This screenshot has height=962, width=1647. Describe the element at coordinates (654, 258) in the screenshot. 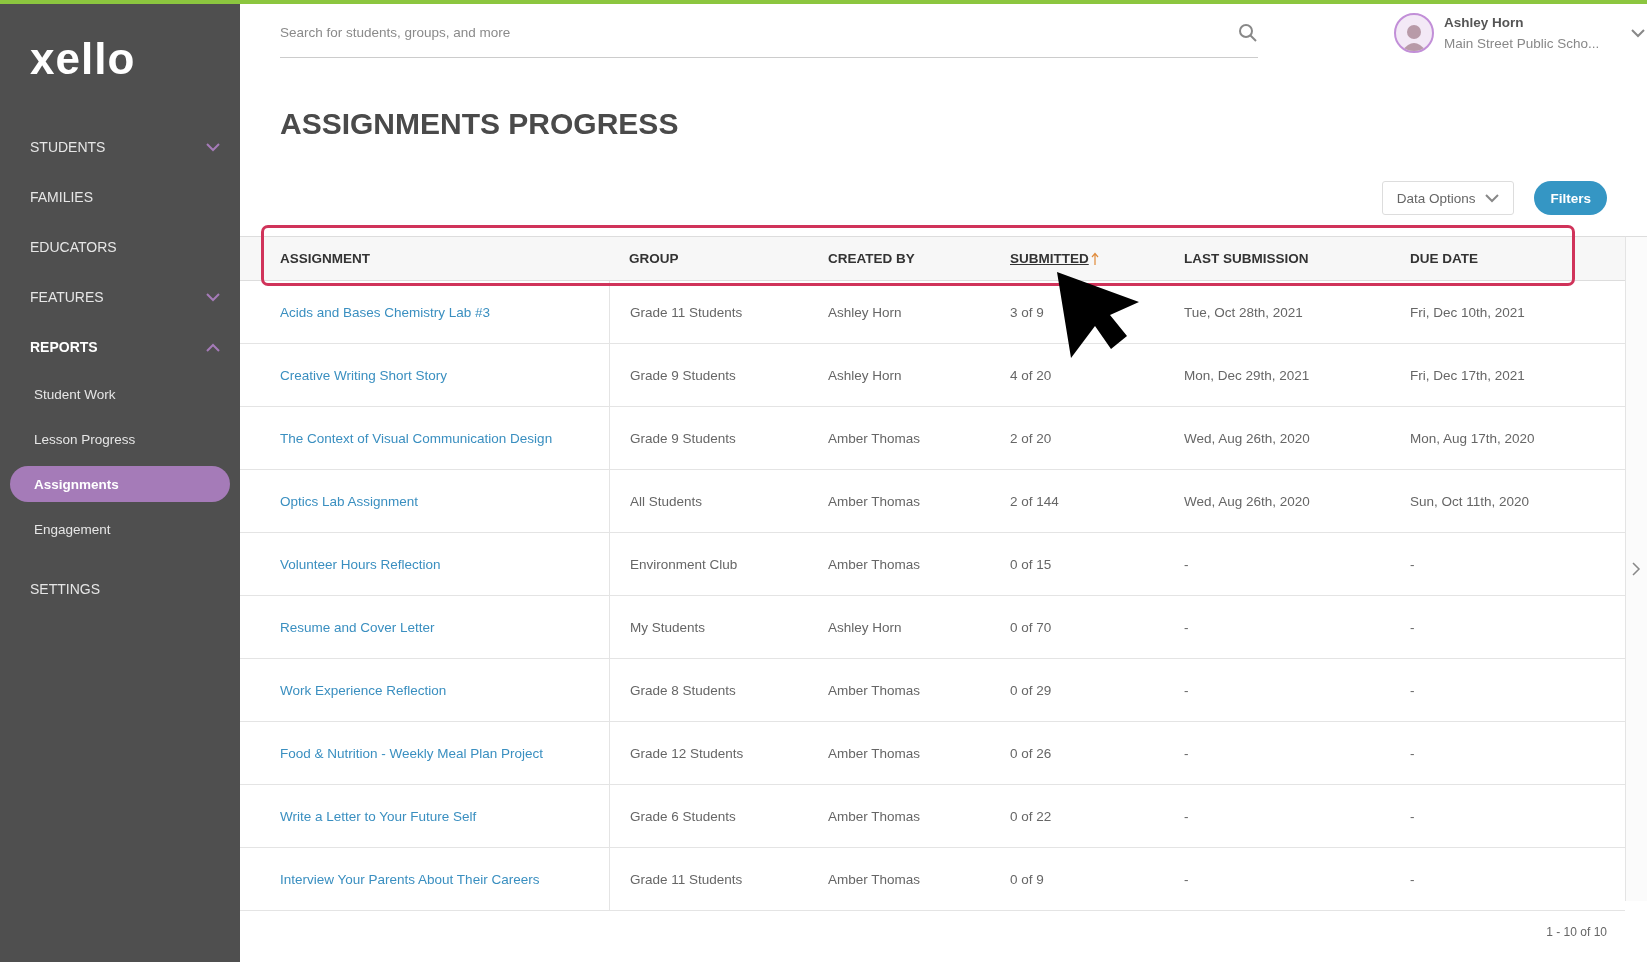

I see `column-header: GROUP` at that location.